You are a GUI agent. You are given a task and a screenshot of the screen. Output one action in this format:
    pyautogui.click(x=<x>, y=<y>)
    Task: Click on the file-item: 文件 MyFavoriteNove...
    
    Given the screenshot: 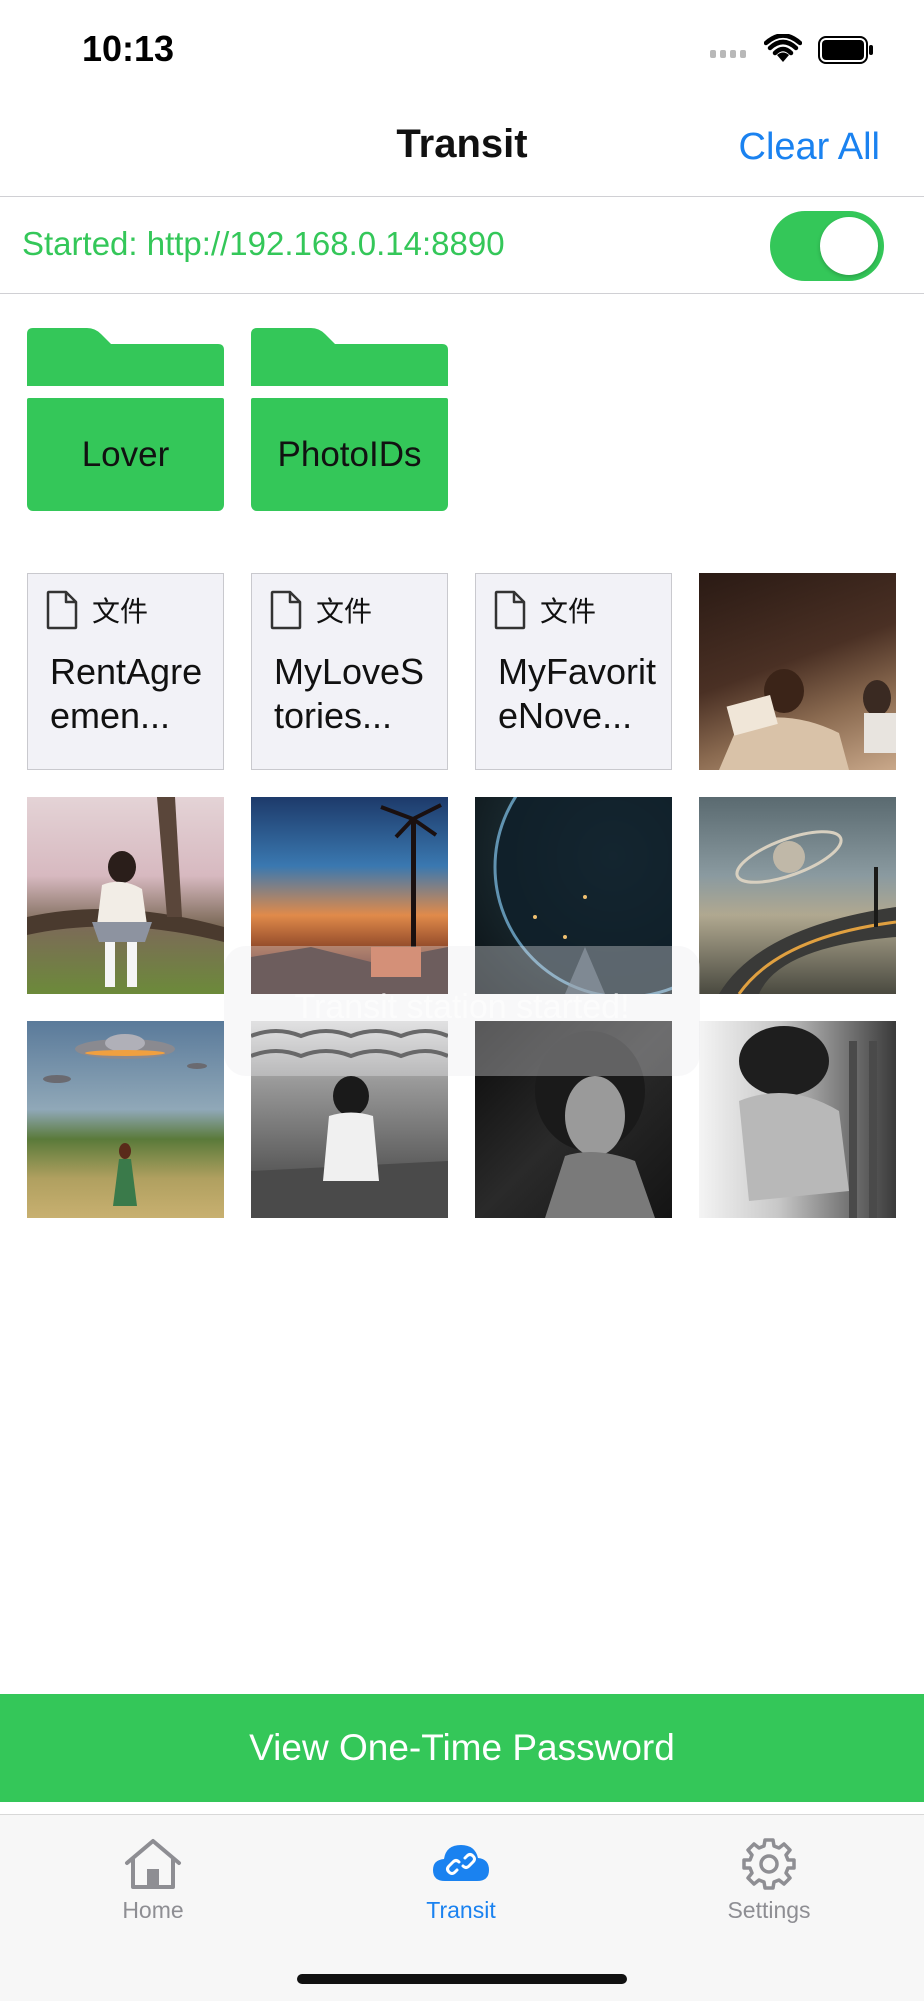 What is the action you would take?
    pyautogui.click(x=573, y=671)
    